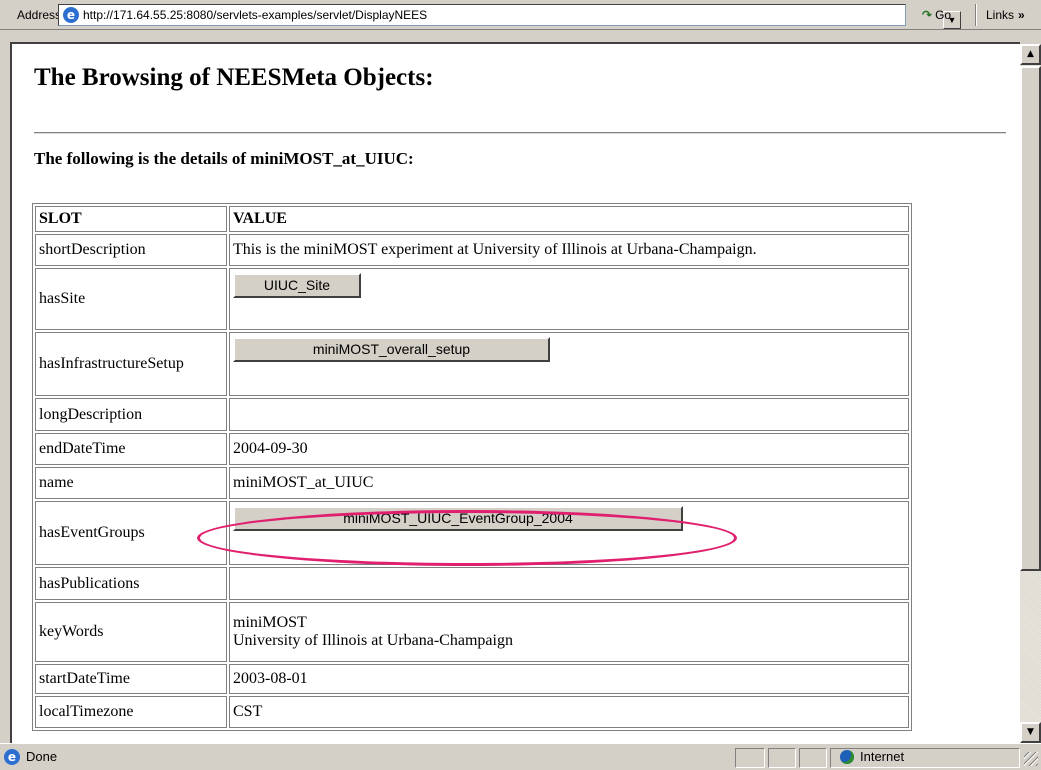  Describe the element at coordinates (131, 533) in the screenshot. I see `slot-cell: hasEventGroups` at that location.